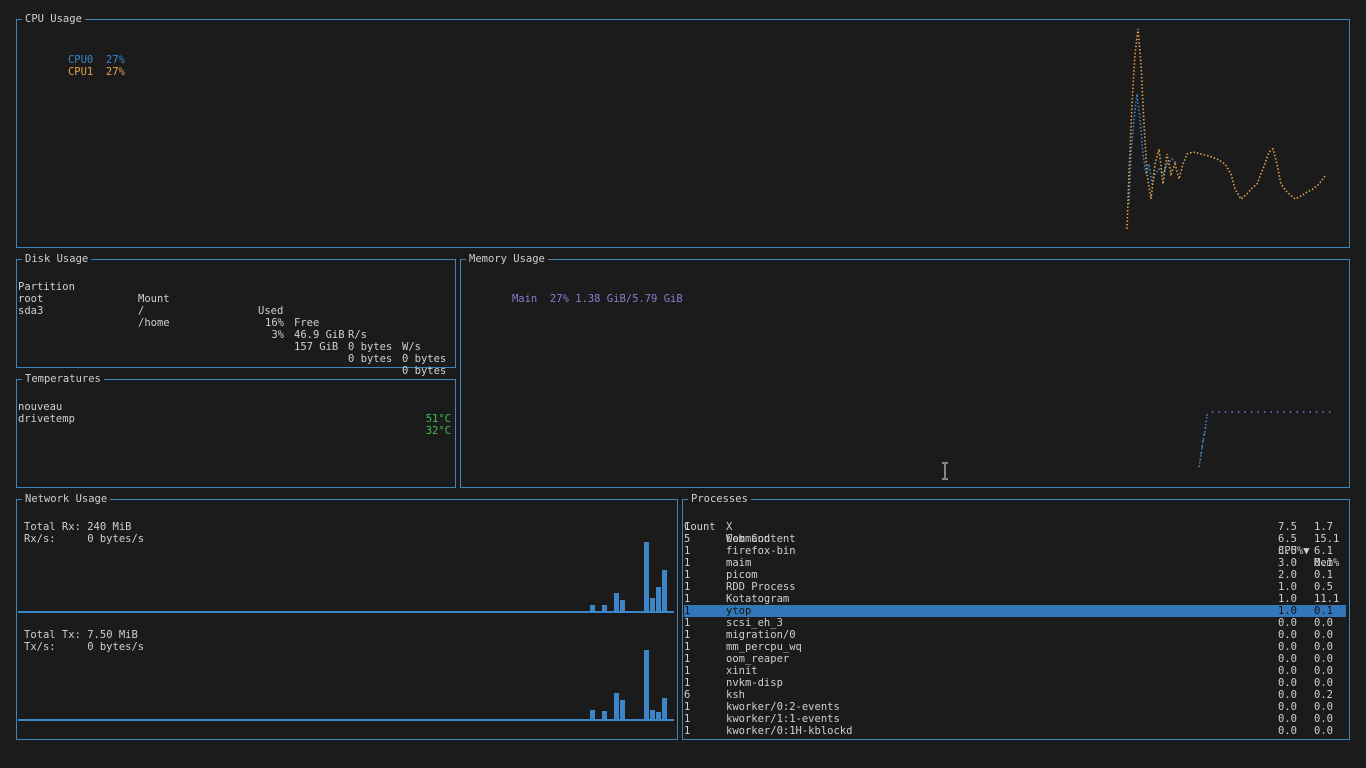 The image size is (1366, 768). I want to click on network-rx-total: Total Rx: 240 MiB, so click(78, 527).